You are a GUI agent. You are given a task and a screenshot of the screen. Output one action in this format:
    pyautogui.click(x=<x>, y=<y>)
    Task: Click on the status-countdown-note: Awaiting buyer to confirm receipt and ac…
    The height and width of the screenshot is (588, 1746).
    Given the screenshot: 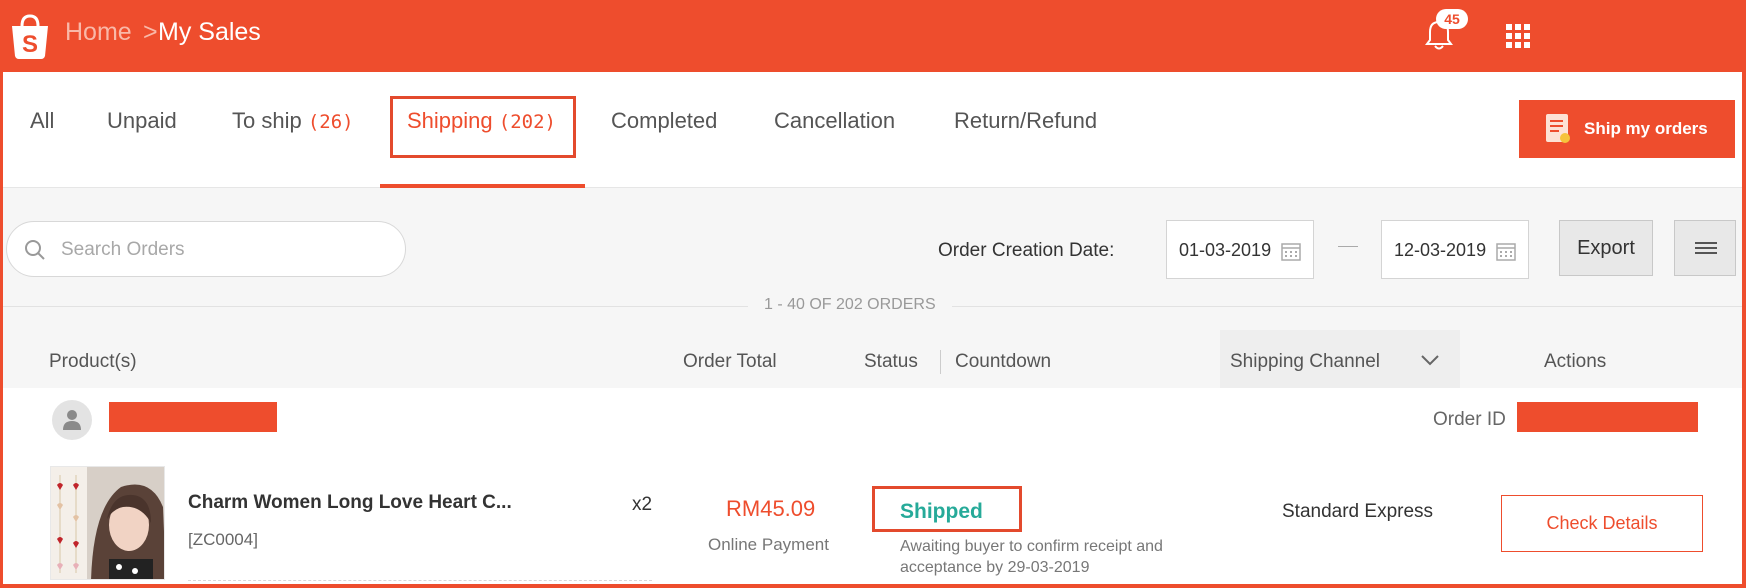 What is the action you would take?
    pyautogui.click(x=1031, y=557)
    